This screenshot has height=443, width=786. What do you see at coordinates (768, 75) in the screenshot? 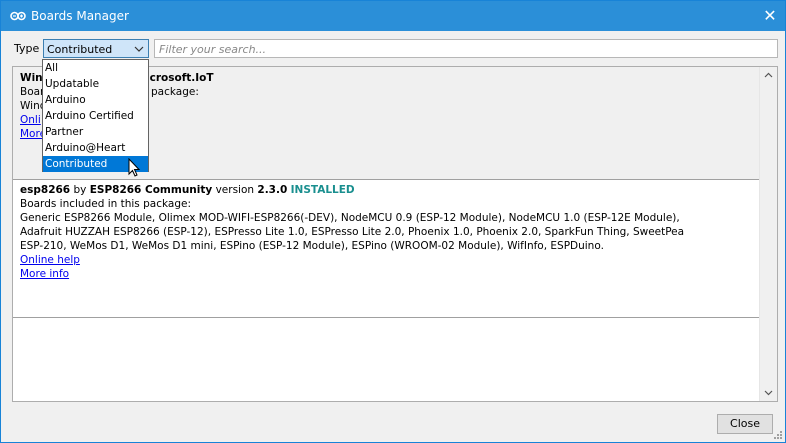
I see `scroll-up-icon` at bounding box center [768, 75].